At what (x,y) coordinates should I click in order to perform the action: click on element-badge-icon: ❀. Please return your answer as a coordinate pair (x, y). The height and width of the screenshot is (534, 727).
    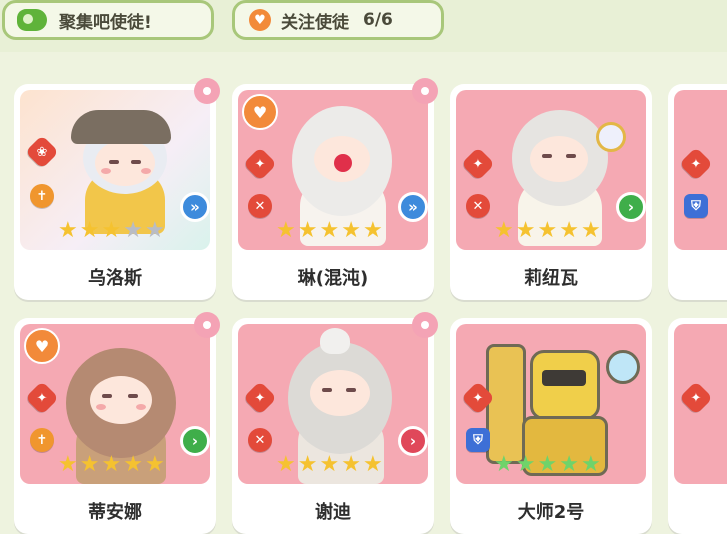
    Looking at the image, I should click on (42, 152).